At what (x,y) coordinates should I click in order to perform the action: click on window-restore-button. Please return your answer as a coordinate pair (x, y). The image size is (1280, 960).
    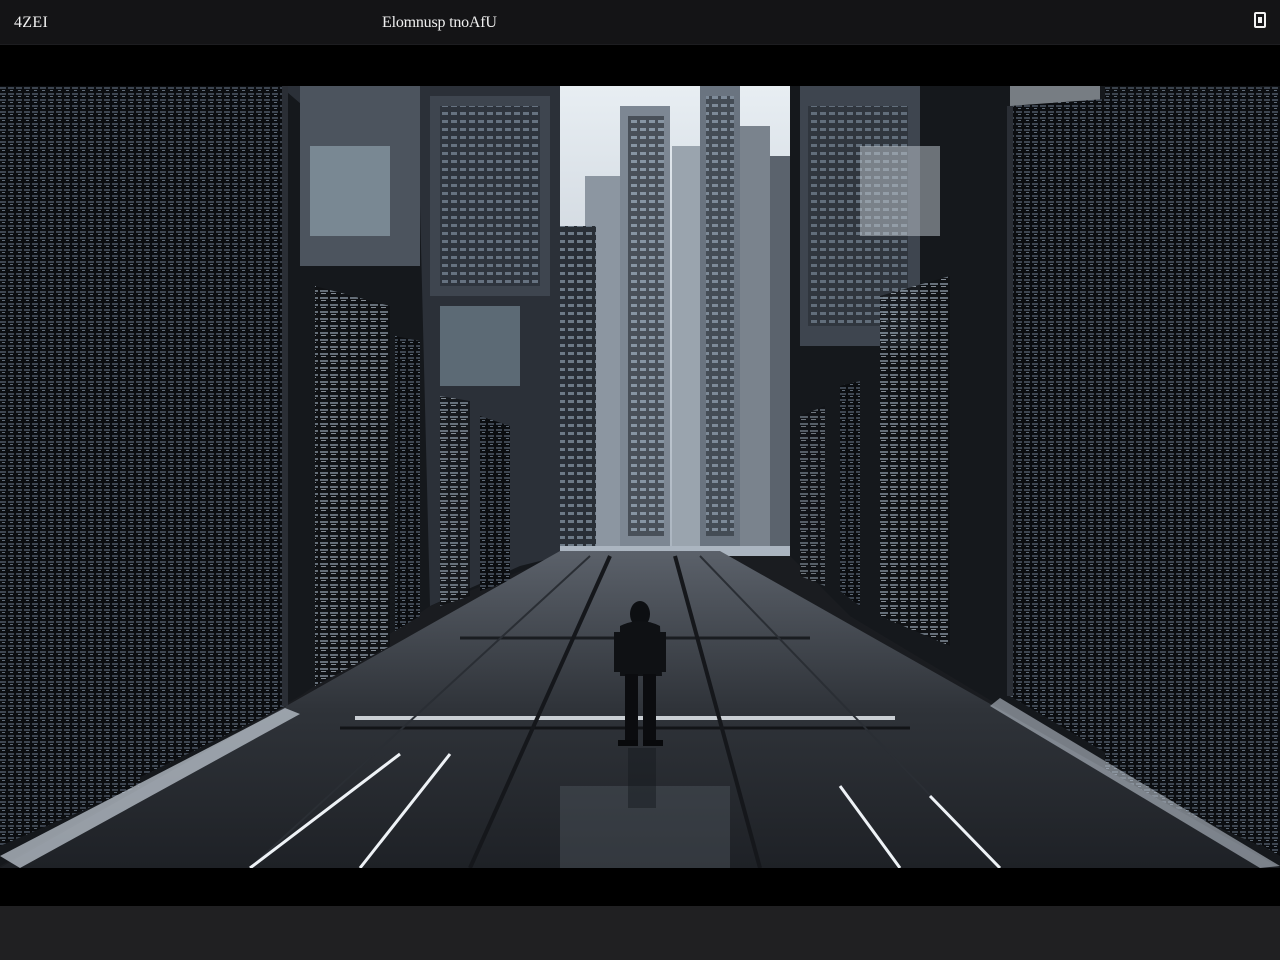
    Looking at the image, I should click on (1261, 21).